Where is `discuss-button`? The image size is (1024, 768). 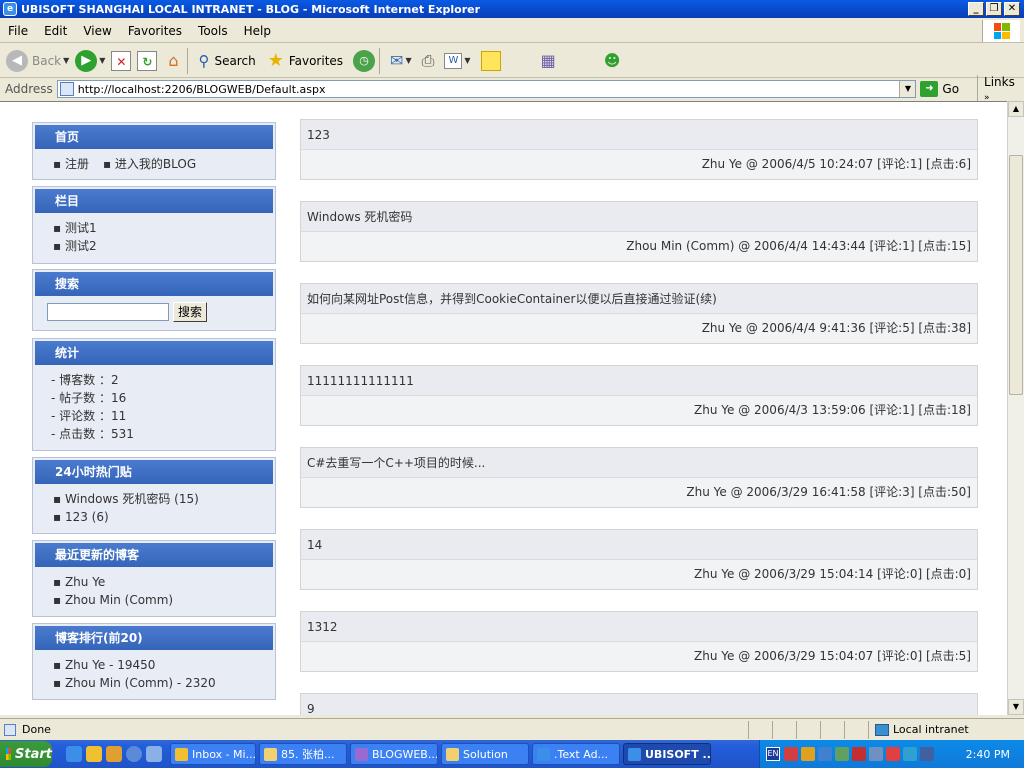 discuss-button is located at coordinates (490, 60).